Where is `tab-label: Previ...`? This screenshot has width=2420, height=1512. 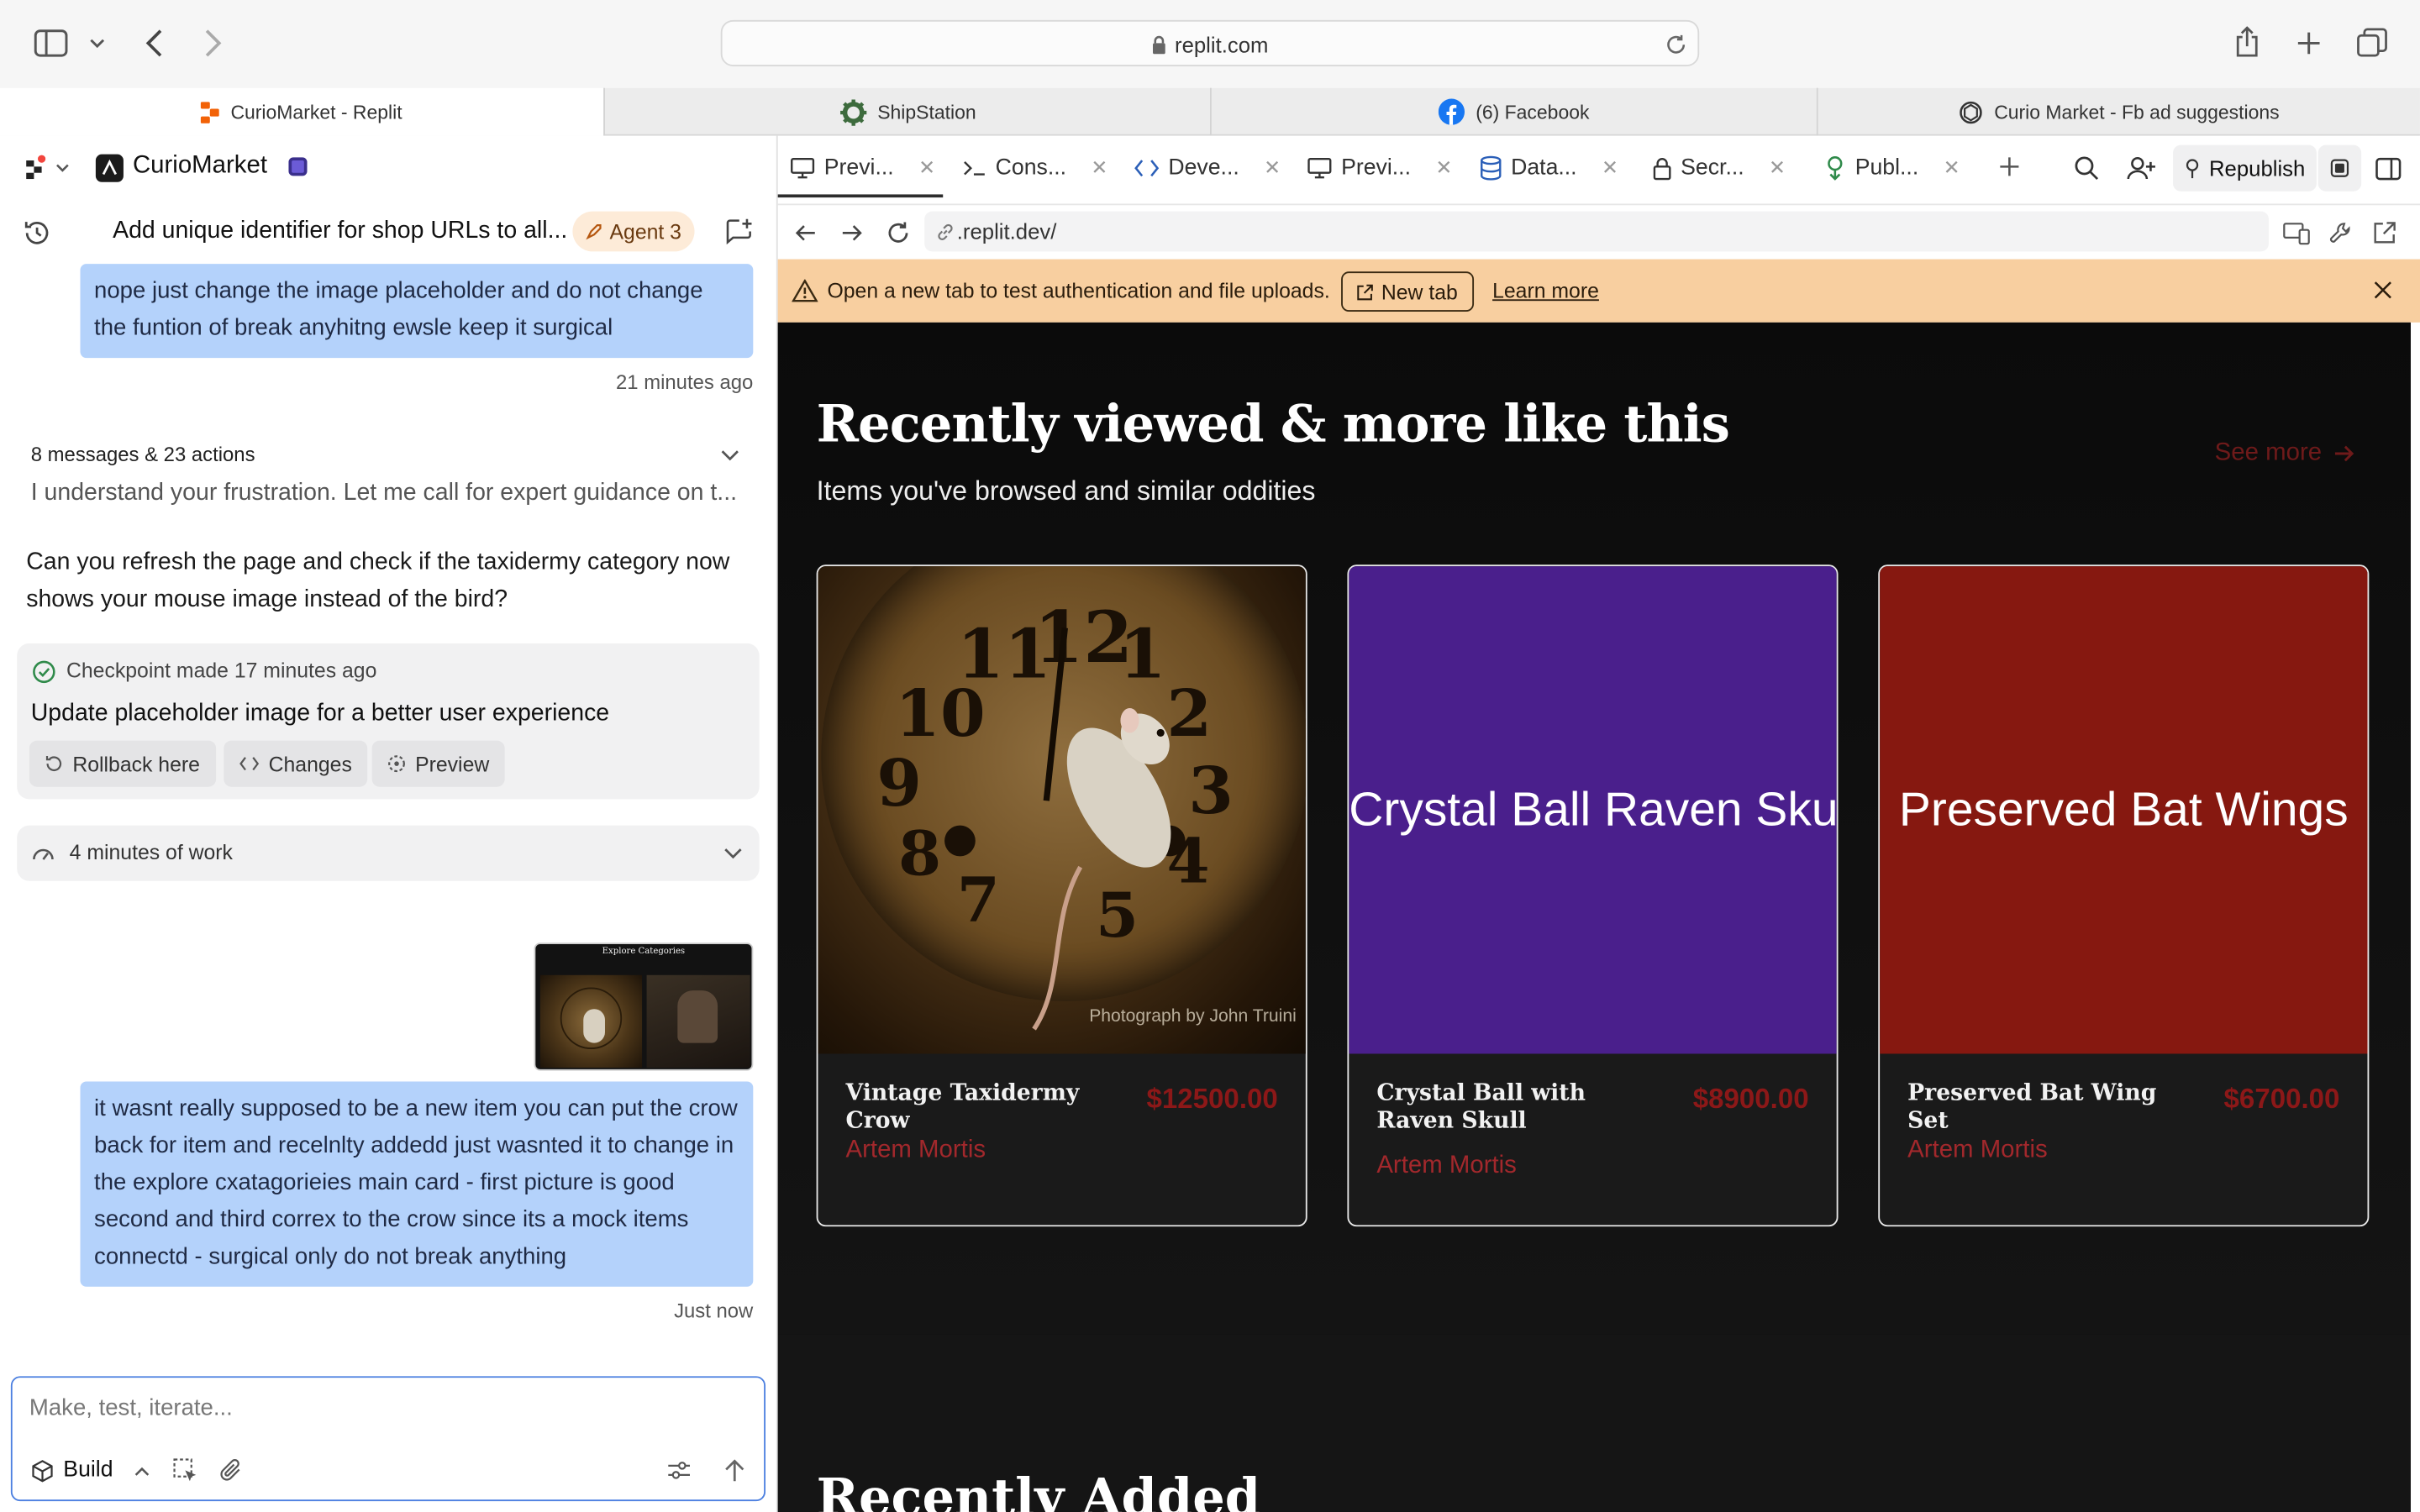
tab-label: Previ... is located at coordinates (1376, 168).